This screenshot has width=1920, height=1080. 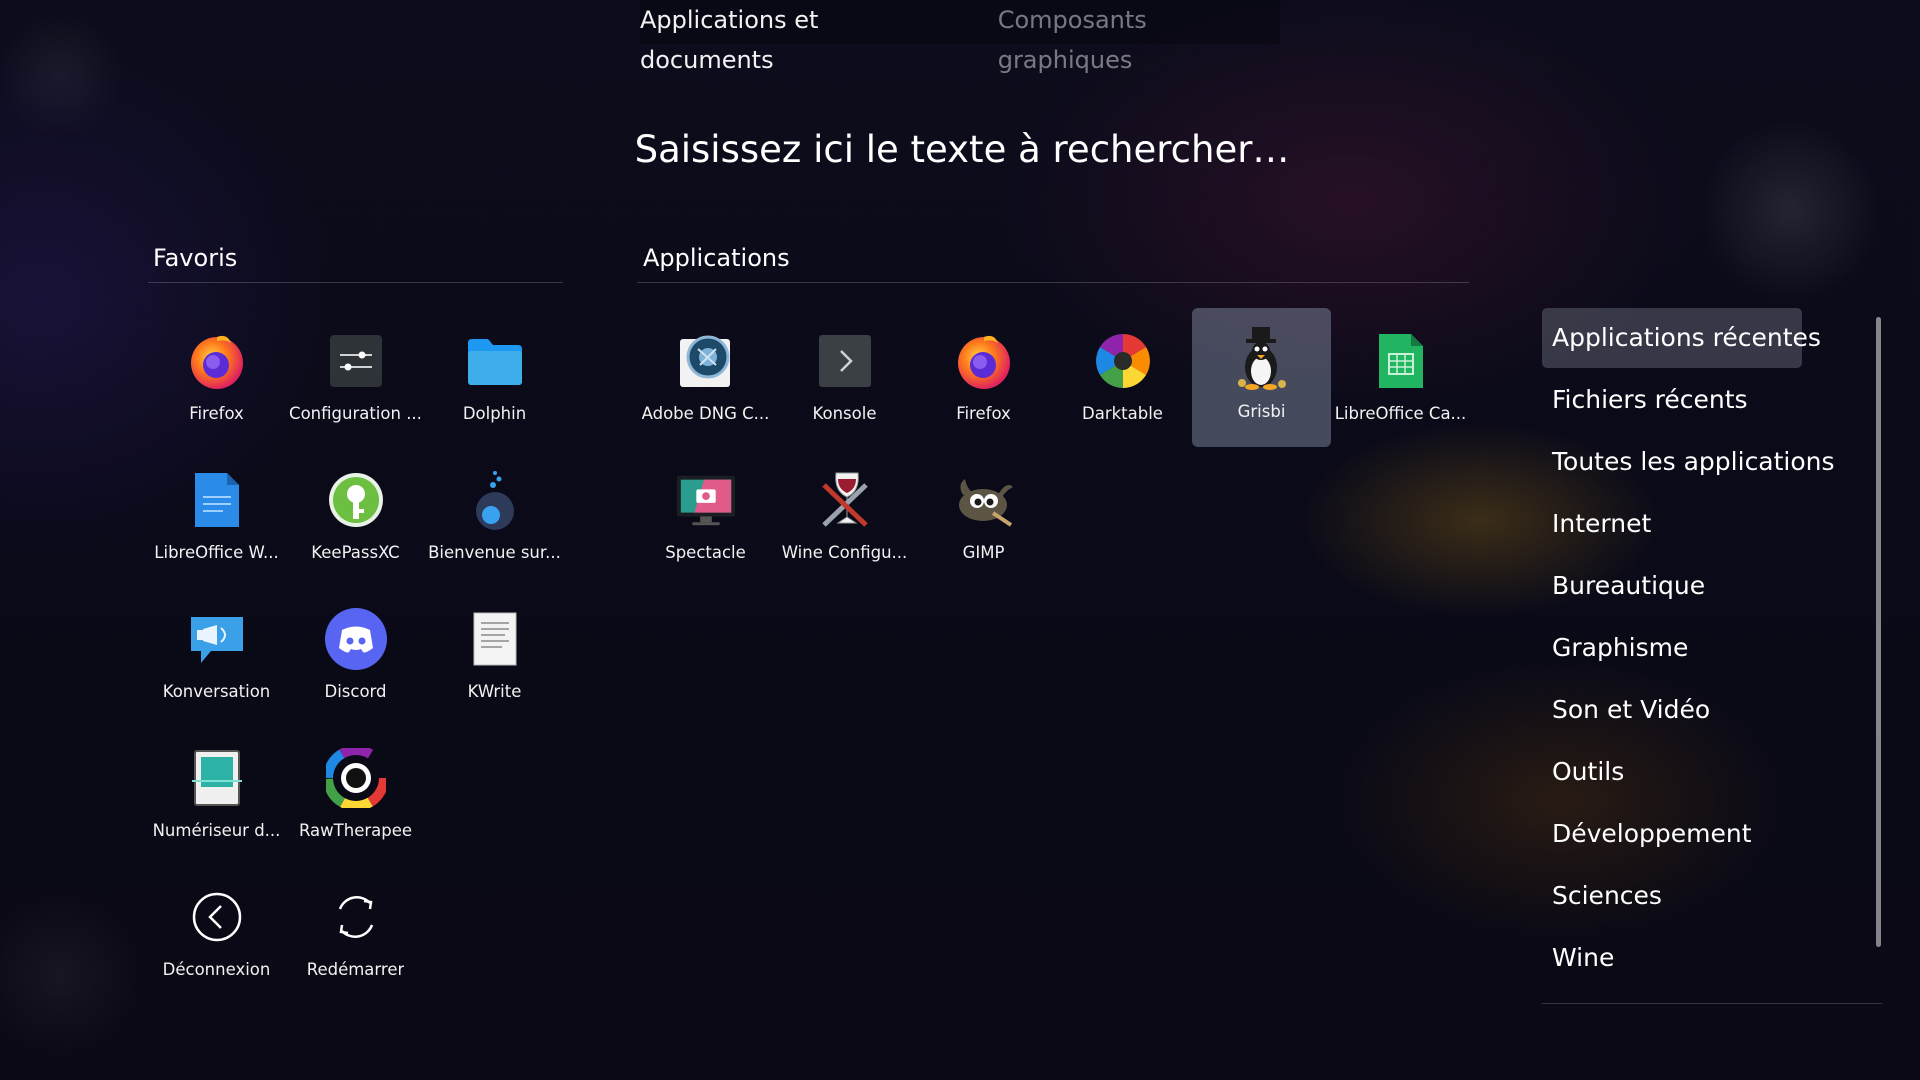 What do you see at coordinates (1672, 586) in the screenshot?
I see `category-office: Bureautique` at bounding box center [1672, 586].